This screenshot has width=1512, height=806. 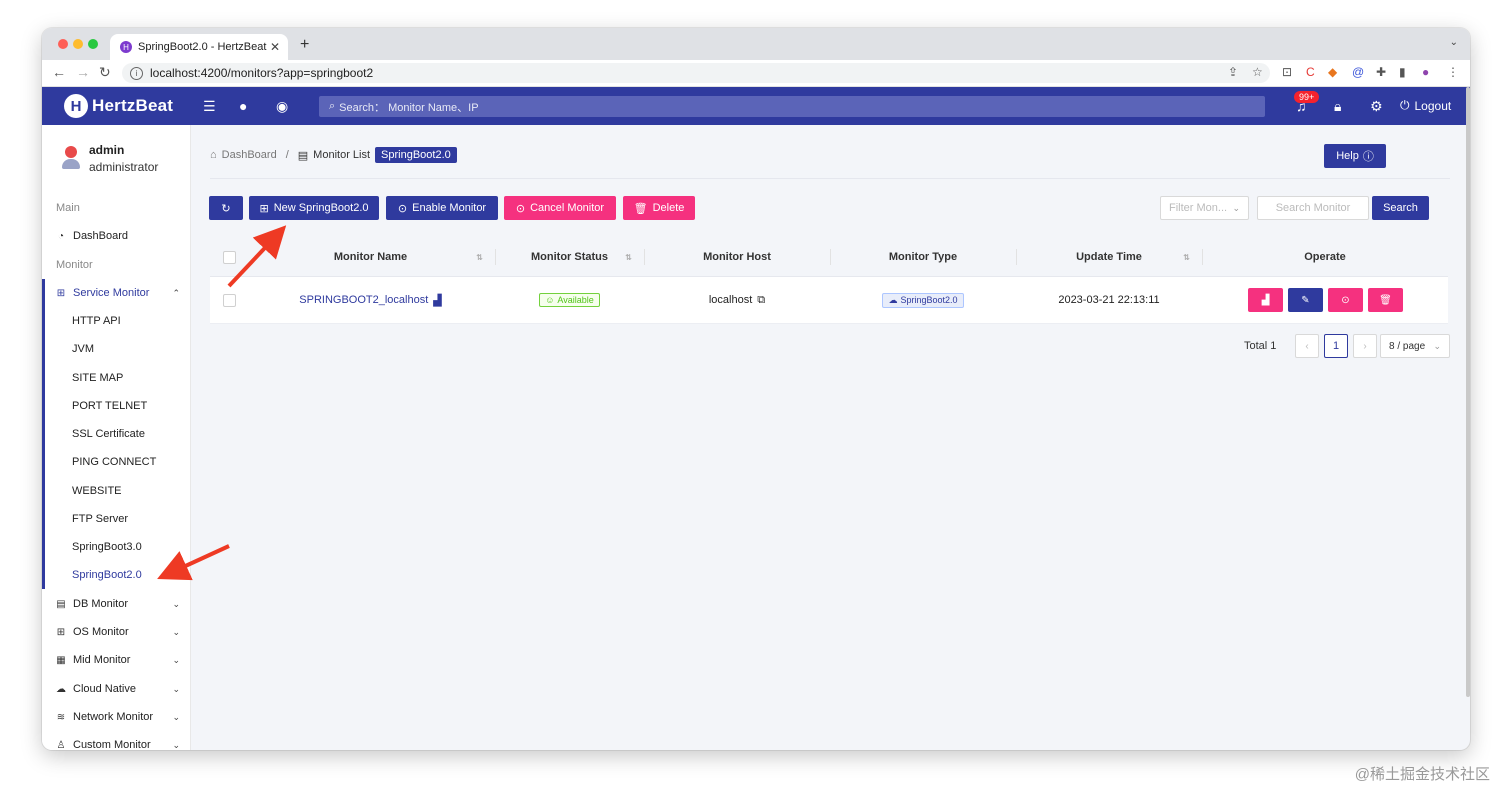 I want to click on annotation-arrow-new-button, so click(x=257, y=256).